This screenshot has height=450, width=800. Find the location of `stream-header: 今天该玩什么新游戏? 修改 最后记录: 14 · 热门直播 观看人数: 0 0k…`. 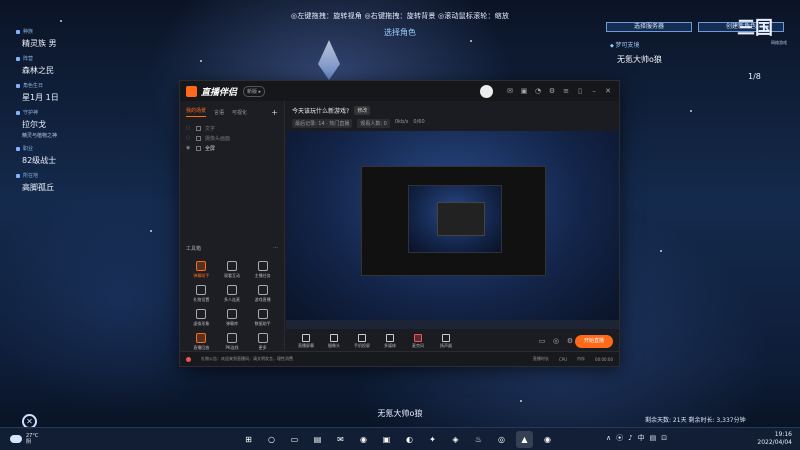

stream-header: 今天该玩什么新游戏? 修改 最后记录: 14 · 热门直播 观看人数: 0 0k… is located at coordinates (452, 115).